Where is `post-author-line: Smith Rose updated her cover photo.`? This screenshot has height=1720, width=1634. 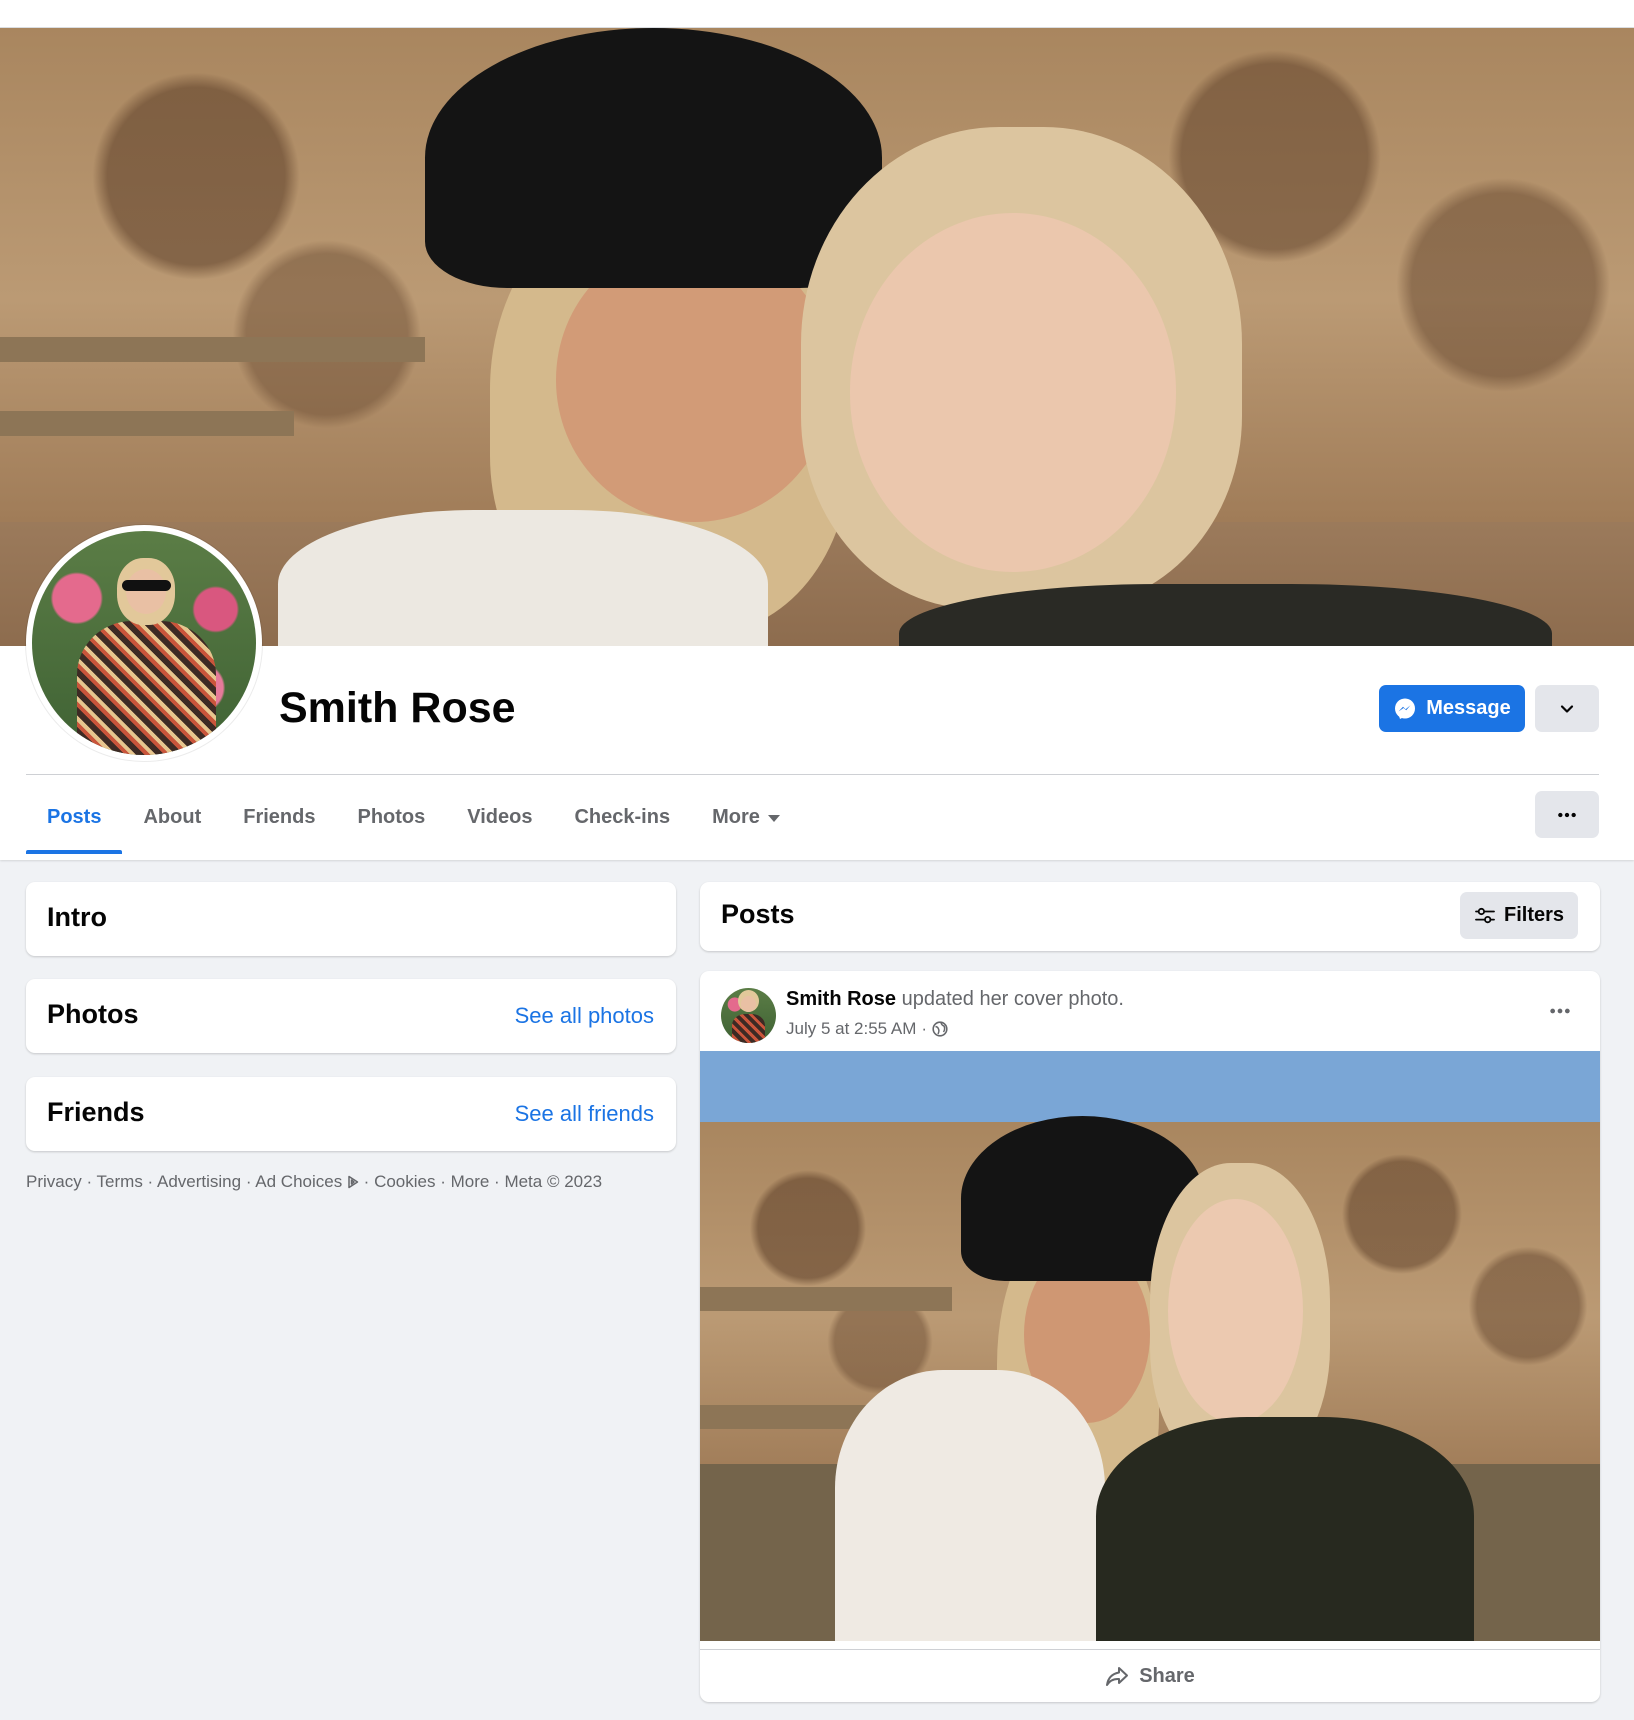 post-author-line: Smith Rose updated her cover photo. is located at coordinates (955, 999).